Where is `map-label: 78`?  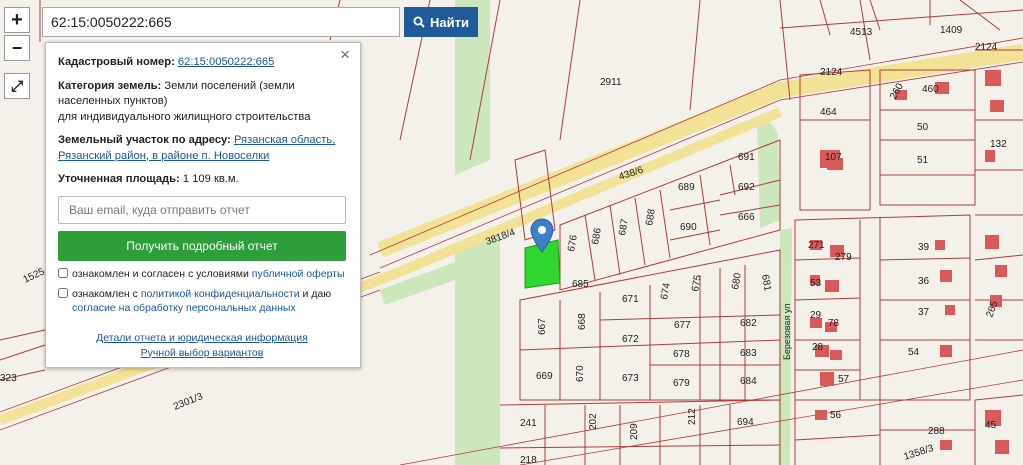
map-label: 78 is located at coordinates (834, 323).